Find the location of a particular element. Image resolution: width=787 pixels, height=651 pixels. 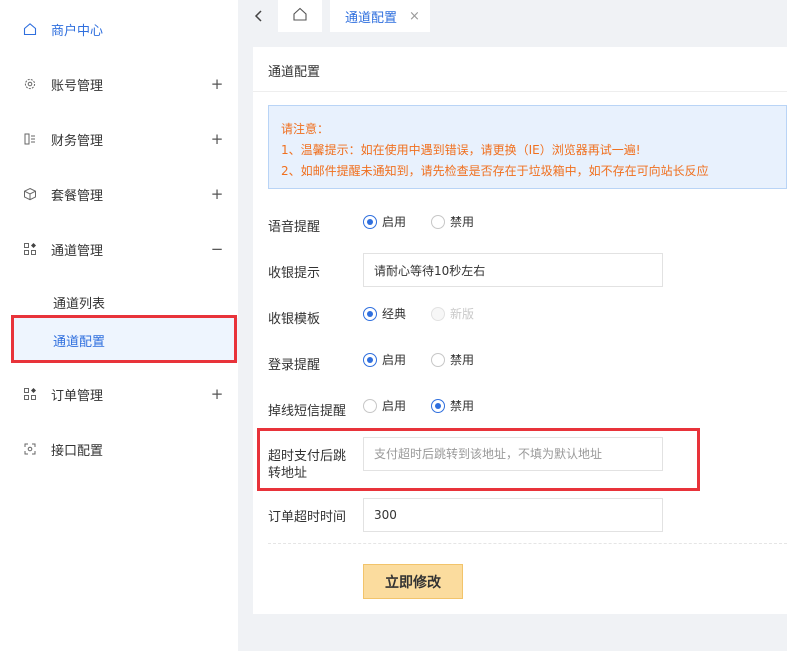

login-reminder-label: 登录提醒 is located at coordinates (294, 365).